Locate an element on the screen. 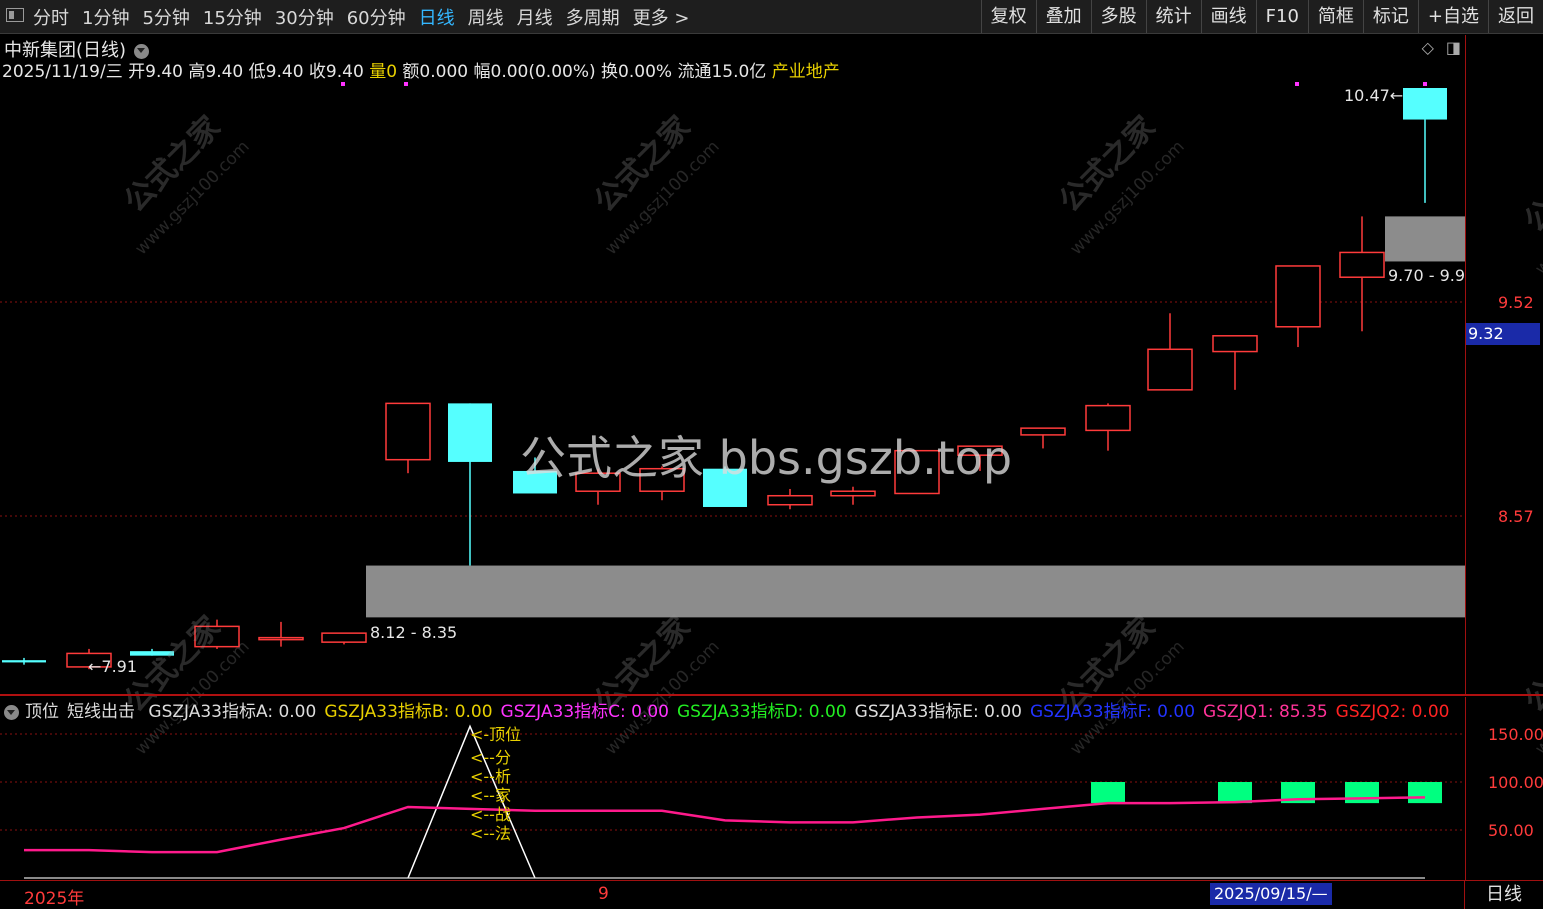  price-axis: 9.52 8.57 is located at coordinates (1504, 365).